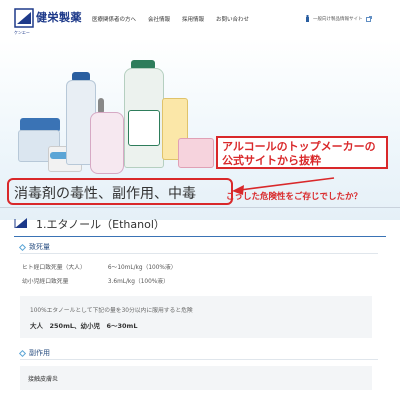 Image resolution: width=400 pixels, height=400 pixels. What do you see at coordinates (45, 282) in the screenshot?
I see `row-label: 幼小児経口致死量` at bounding box center [45, 282].